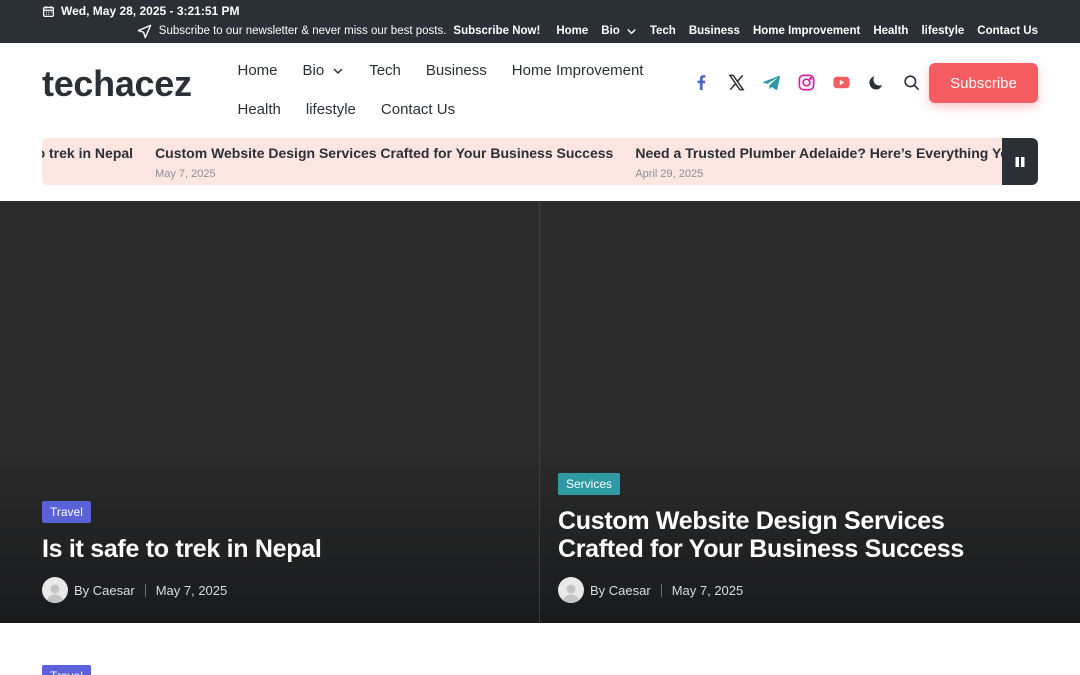 Image resolution: width=1080 pixels, height=675 pixels. I want to click on nav-contact-us: Contact Us, so click(417, 109).